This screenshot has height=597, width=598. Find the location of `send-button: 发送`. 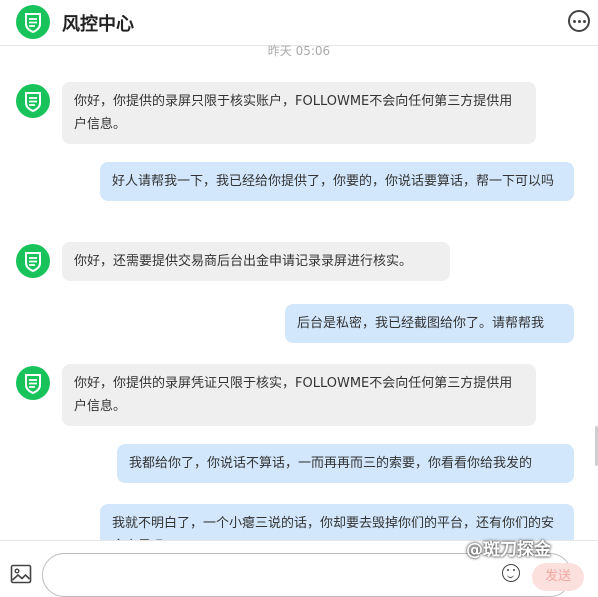

send-button: 发送 is located at coordinates (558, 577).